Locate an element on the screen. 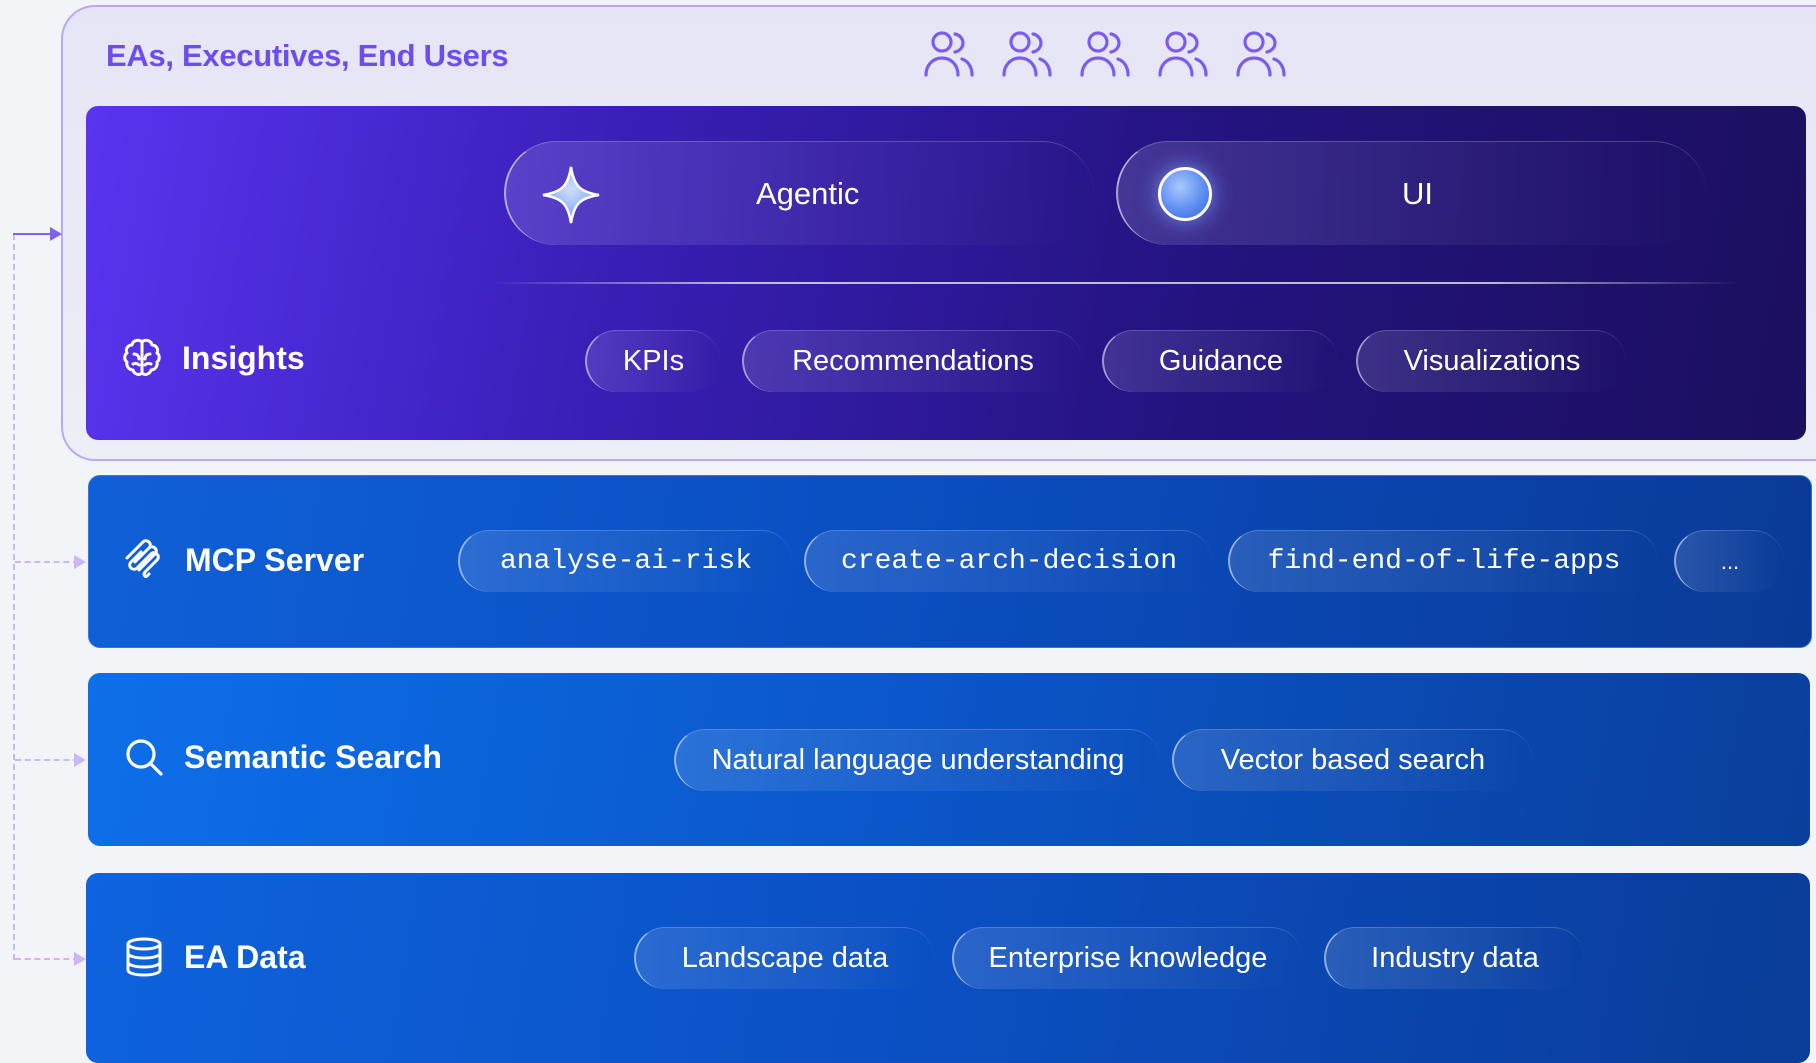 This screenshot has height=1063, width=1816. brain-icon is located at coordinates (142, 357).